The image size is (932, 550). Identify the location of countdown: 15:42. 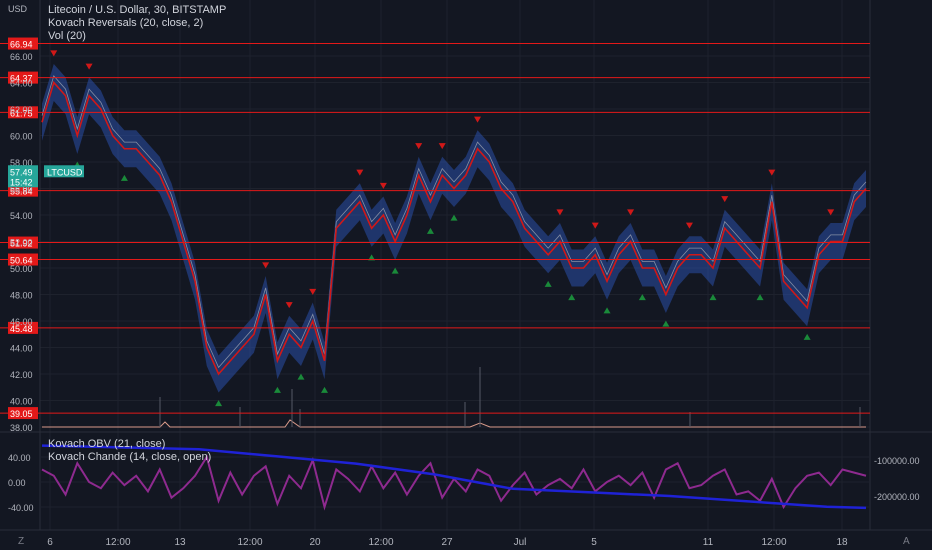
(21, 182).